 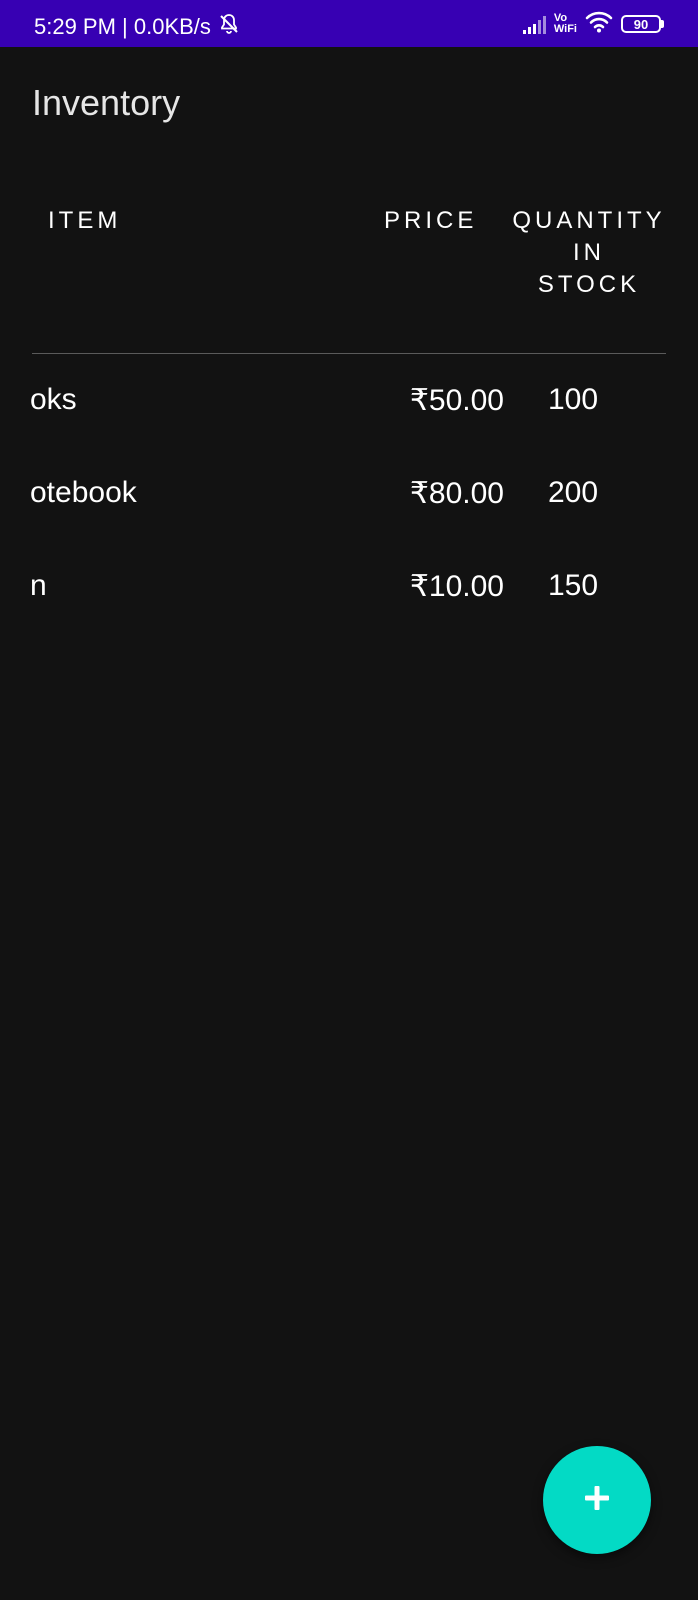 What do you see at coordinates (456, 400) in the screenshot?
I see `row-price: ₹50.00` at bounding box center [456, 400].